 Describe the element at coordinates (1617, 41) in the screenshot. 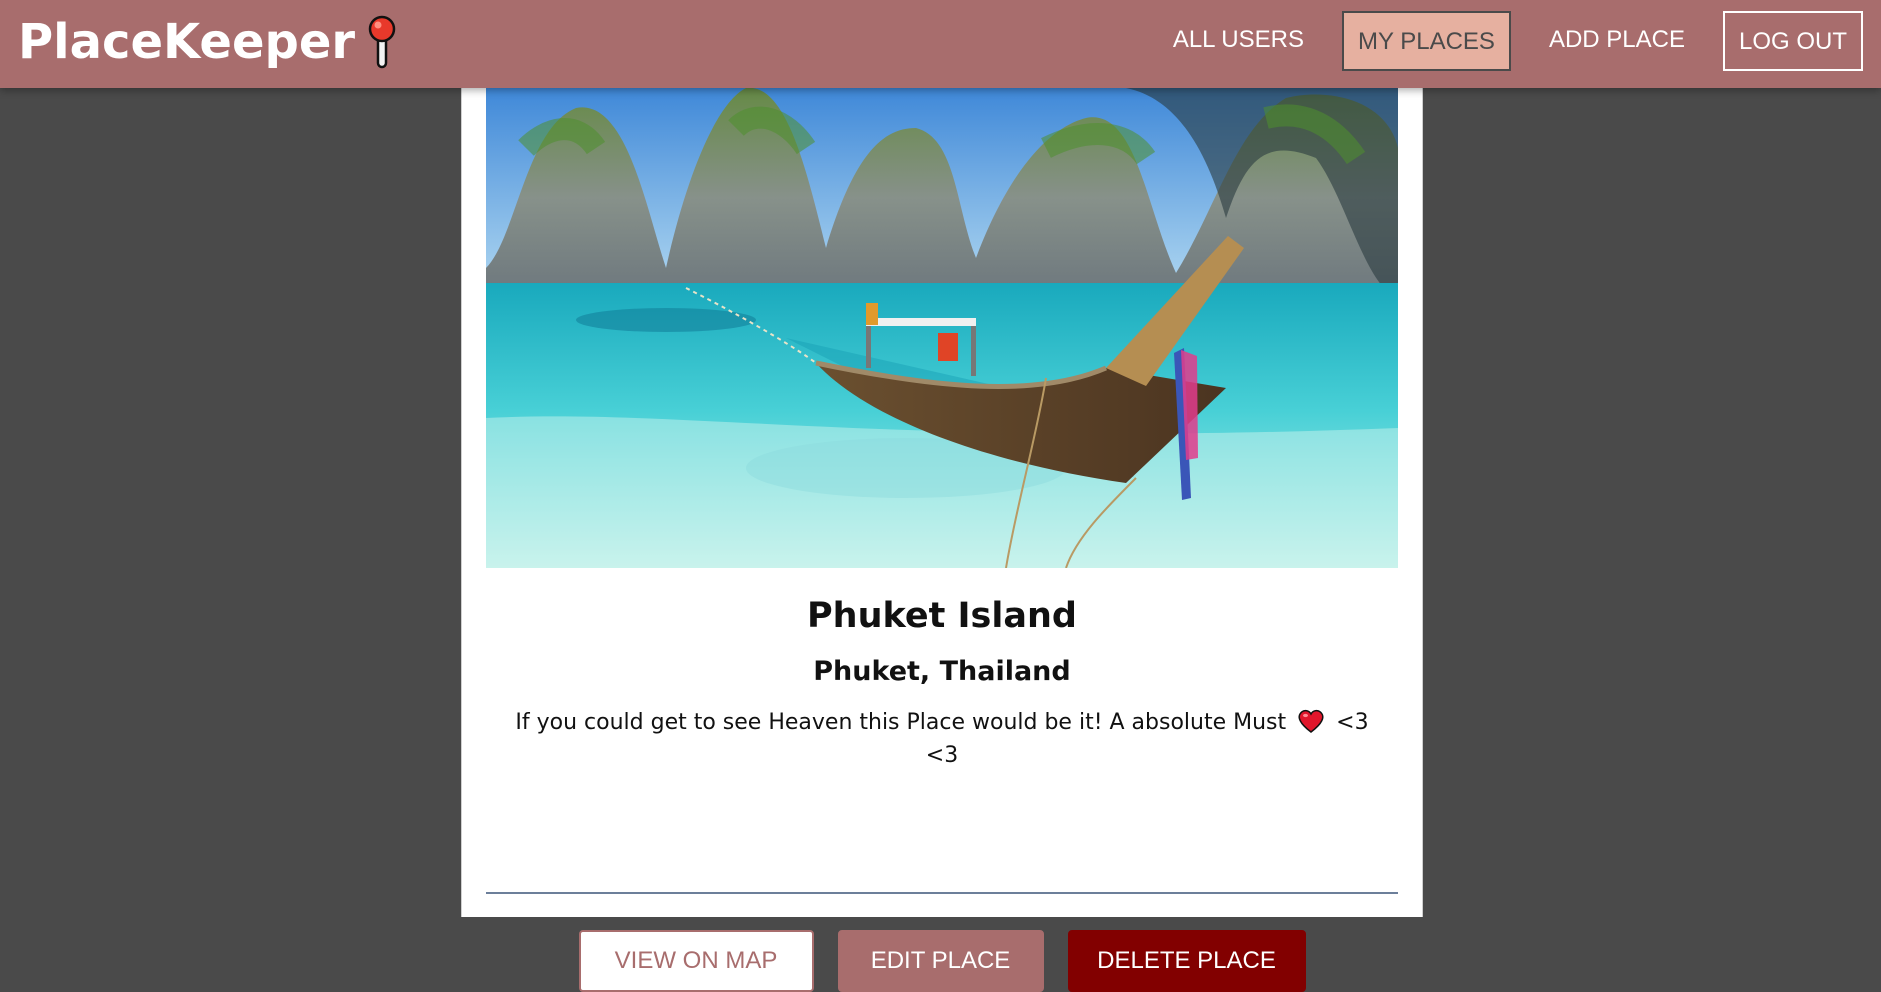

I see `nav-add-place: ADD PLACE` at that location.